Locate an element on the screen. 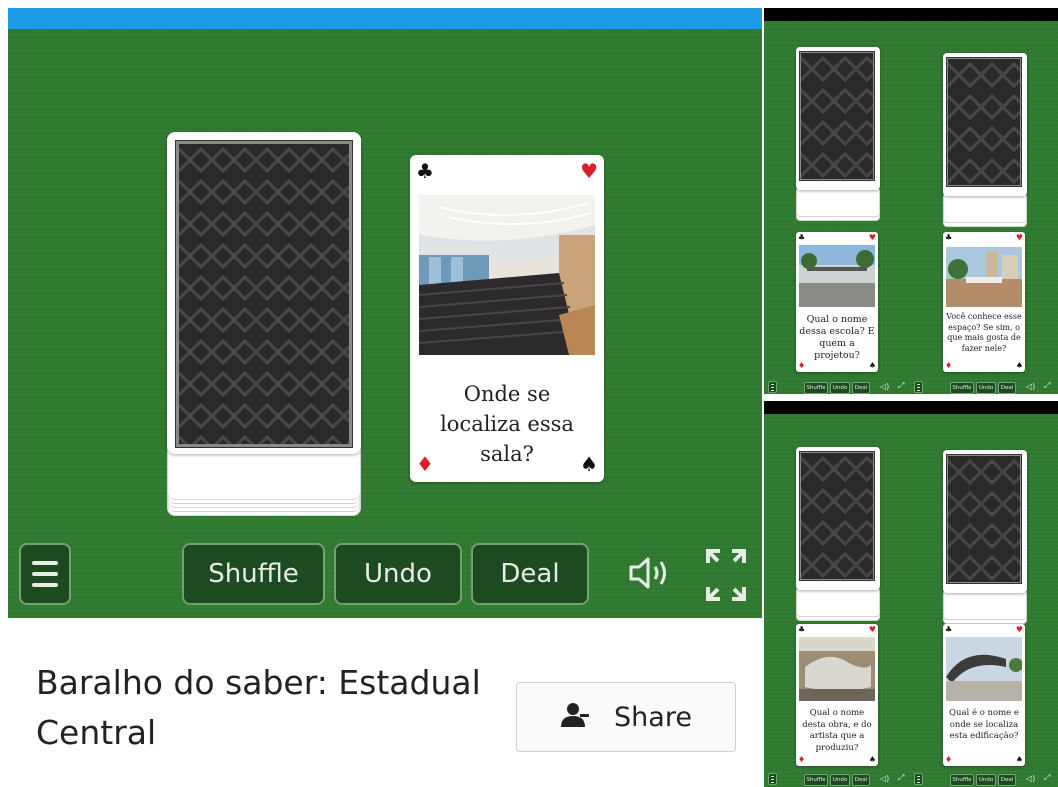 Image resolution: width=1058 pixels, height=787 pixels. share-button: Share is located at coordinates (626, 717).